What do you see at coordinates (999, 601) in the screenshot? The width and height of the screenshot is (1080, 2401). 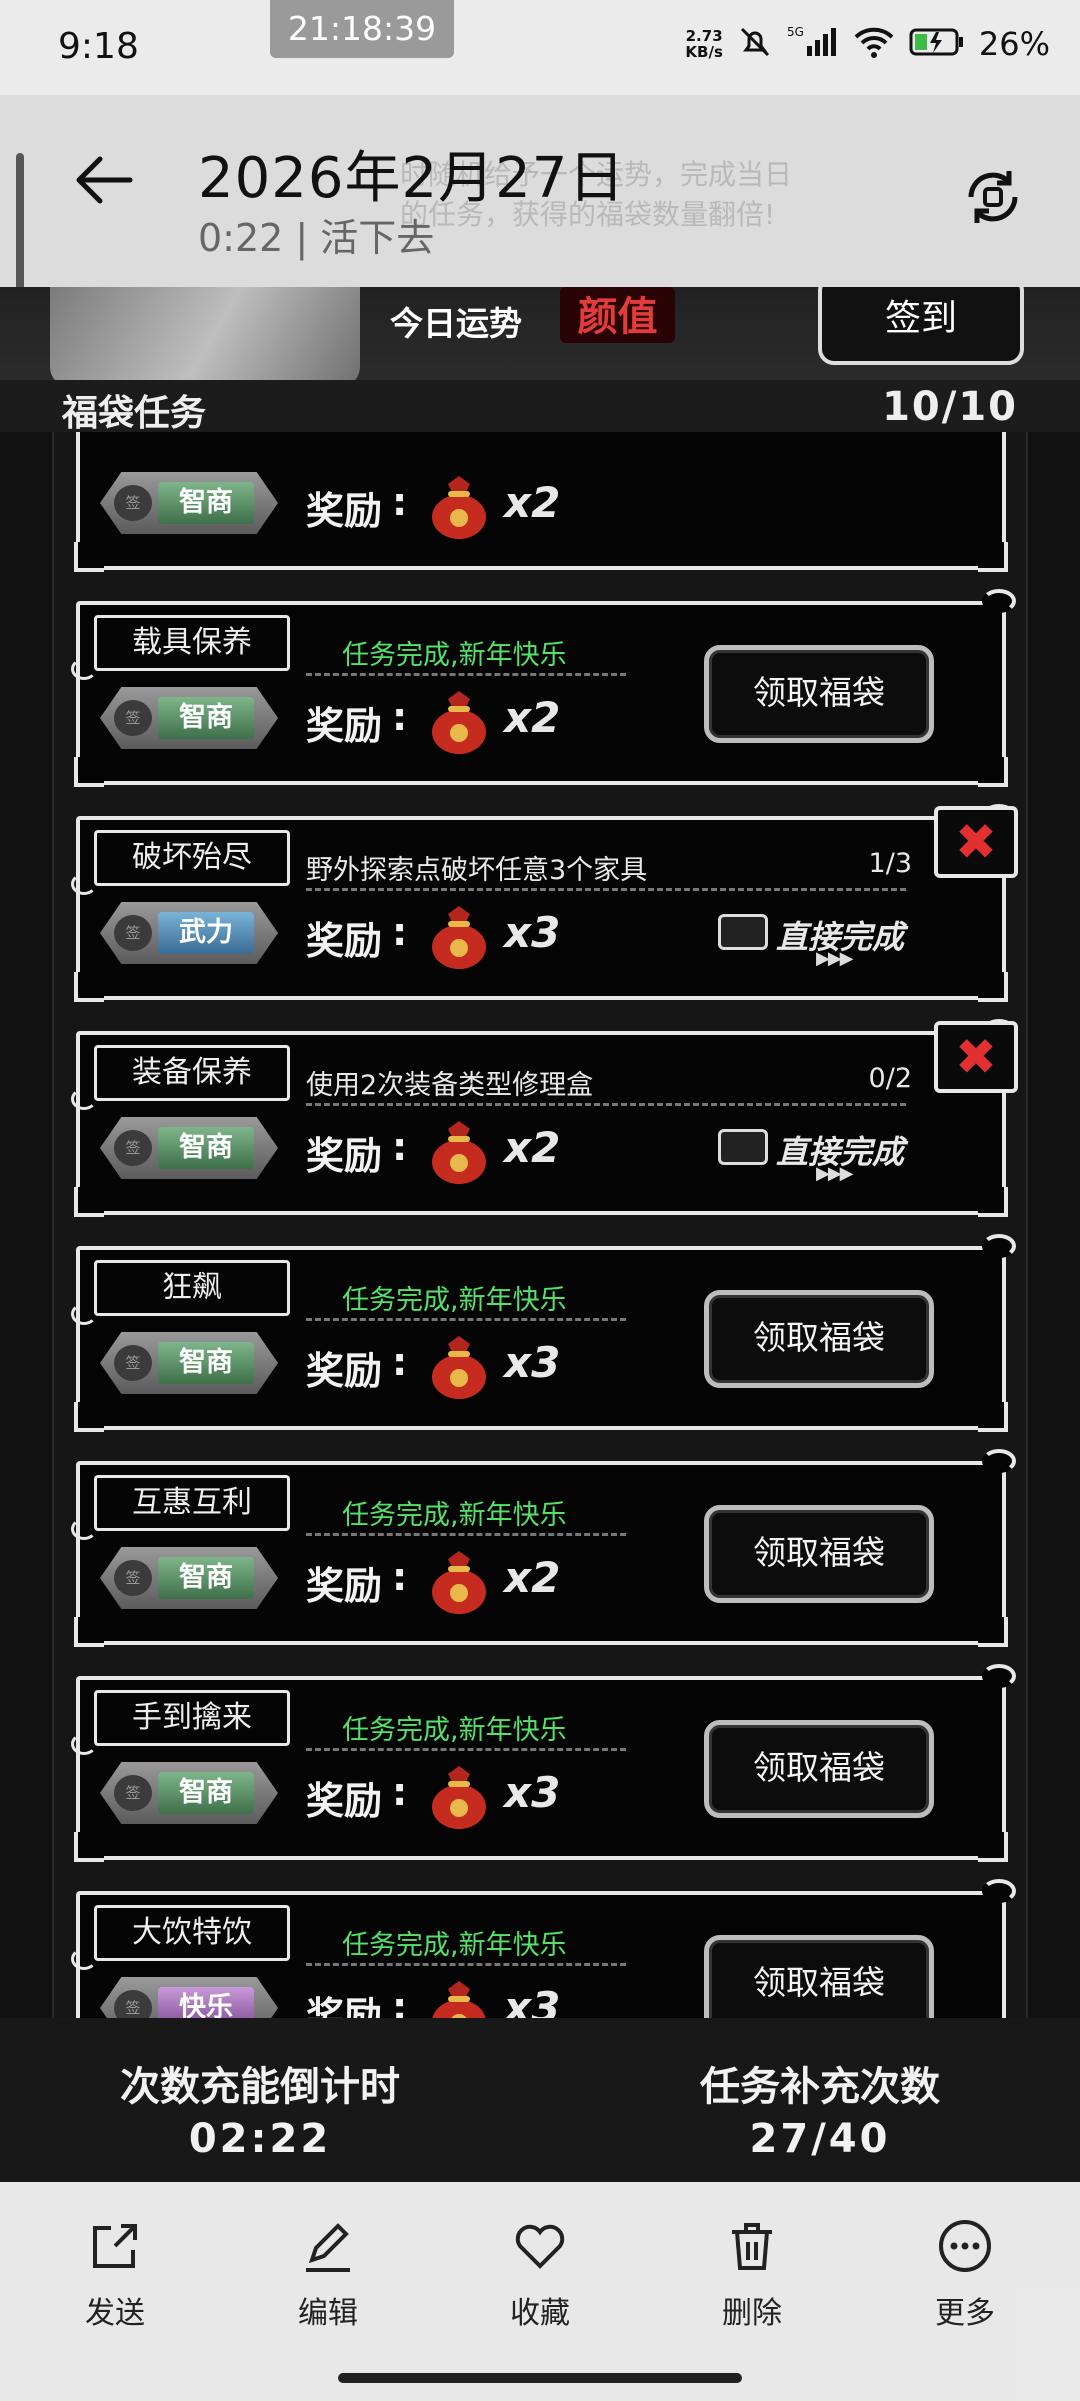 I see `card-swirl-ornament` at bounding box center [999, 601].